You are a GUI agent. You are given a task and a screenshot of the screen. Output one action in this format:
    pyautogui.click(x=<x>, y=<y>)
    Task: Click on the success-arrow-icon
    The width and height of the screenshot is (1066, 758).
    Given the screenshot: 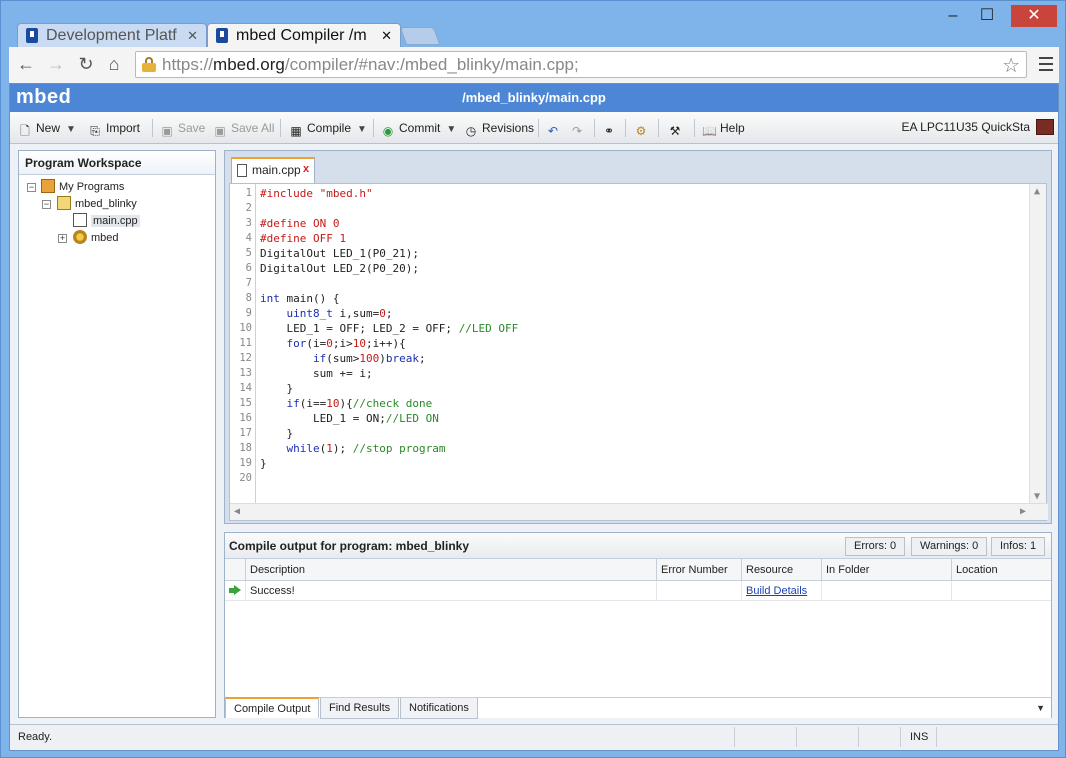 What is the action you would take?
    pyautogui.click(x=235, y=590)
    